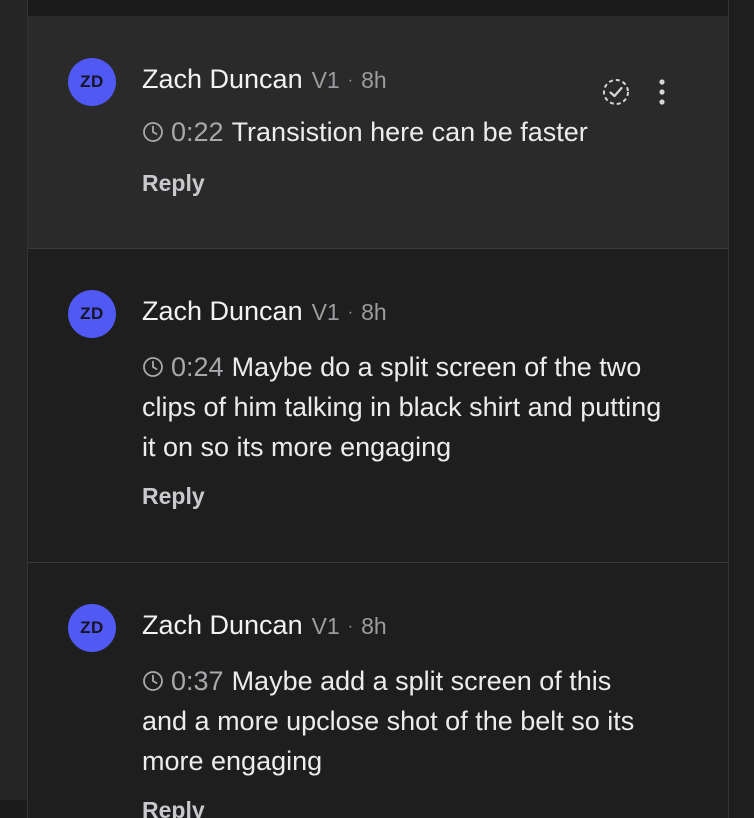  Describe the element at coordinates (741, 409) in the screenshot. I see `right-gutter` at that location.